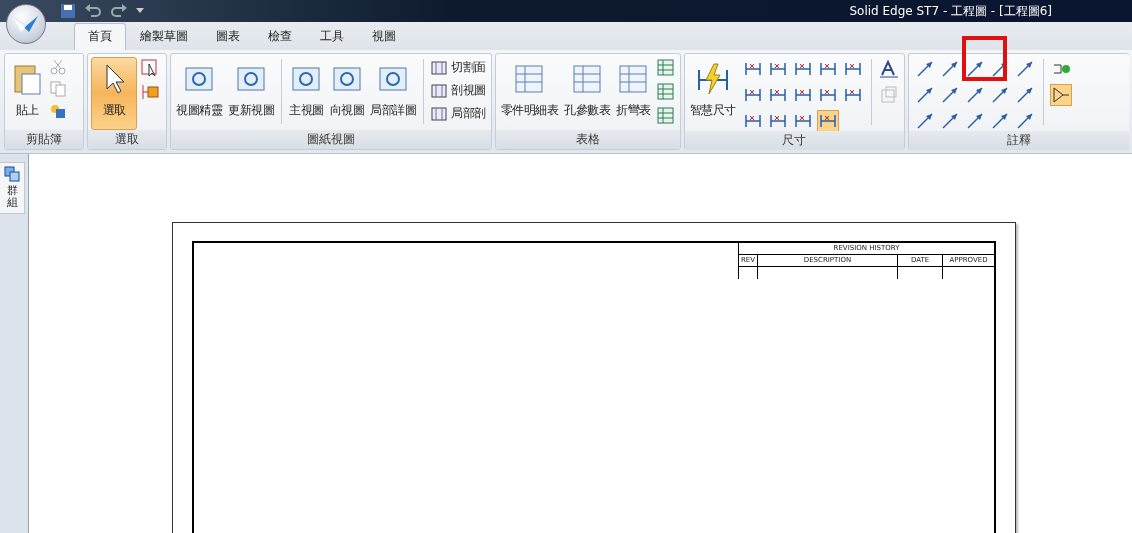 This screenshot has height=533, width=1132. I want to click on side-panel-tab: 群組, so click(12, 188).